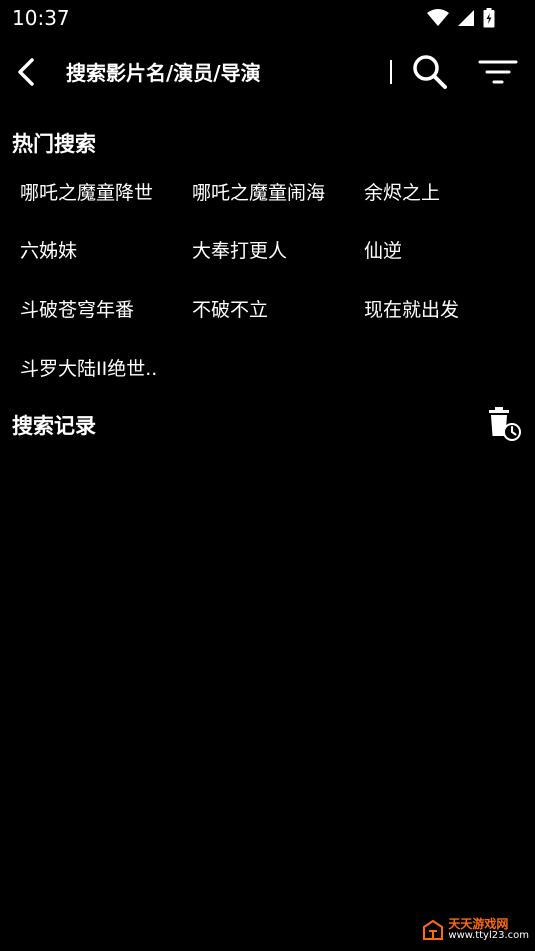 Image resolution: width=535 pixels, height=951 pixels. I want to click on search-button, so click(430, 72).